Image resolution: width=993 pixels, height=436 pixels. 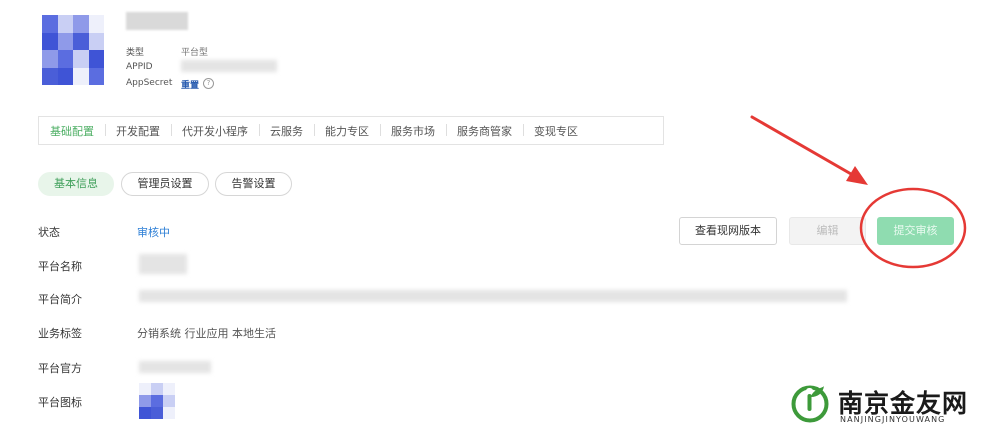 I want to click on appsecret-label: AppSecret, so click(x=149, y=83).